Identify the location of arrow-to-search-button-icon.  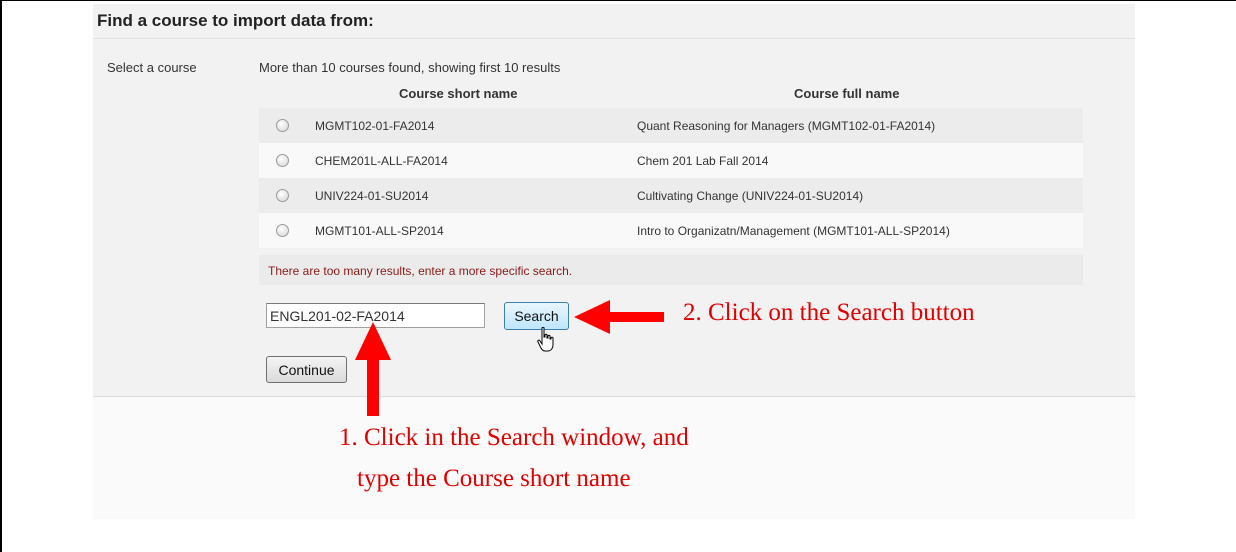
(619, 317).